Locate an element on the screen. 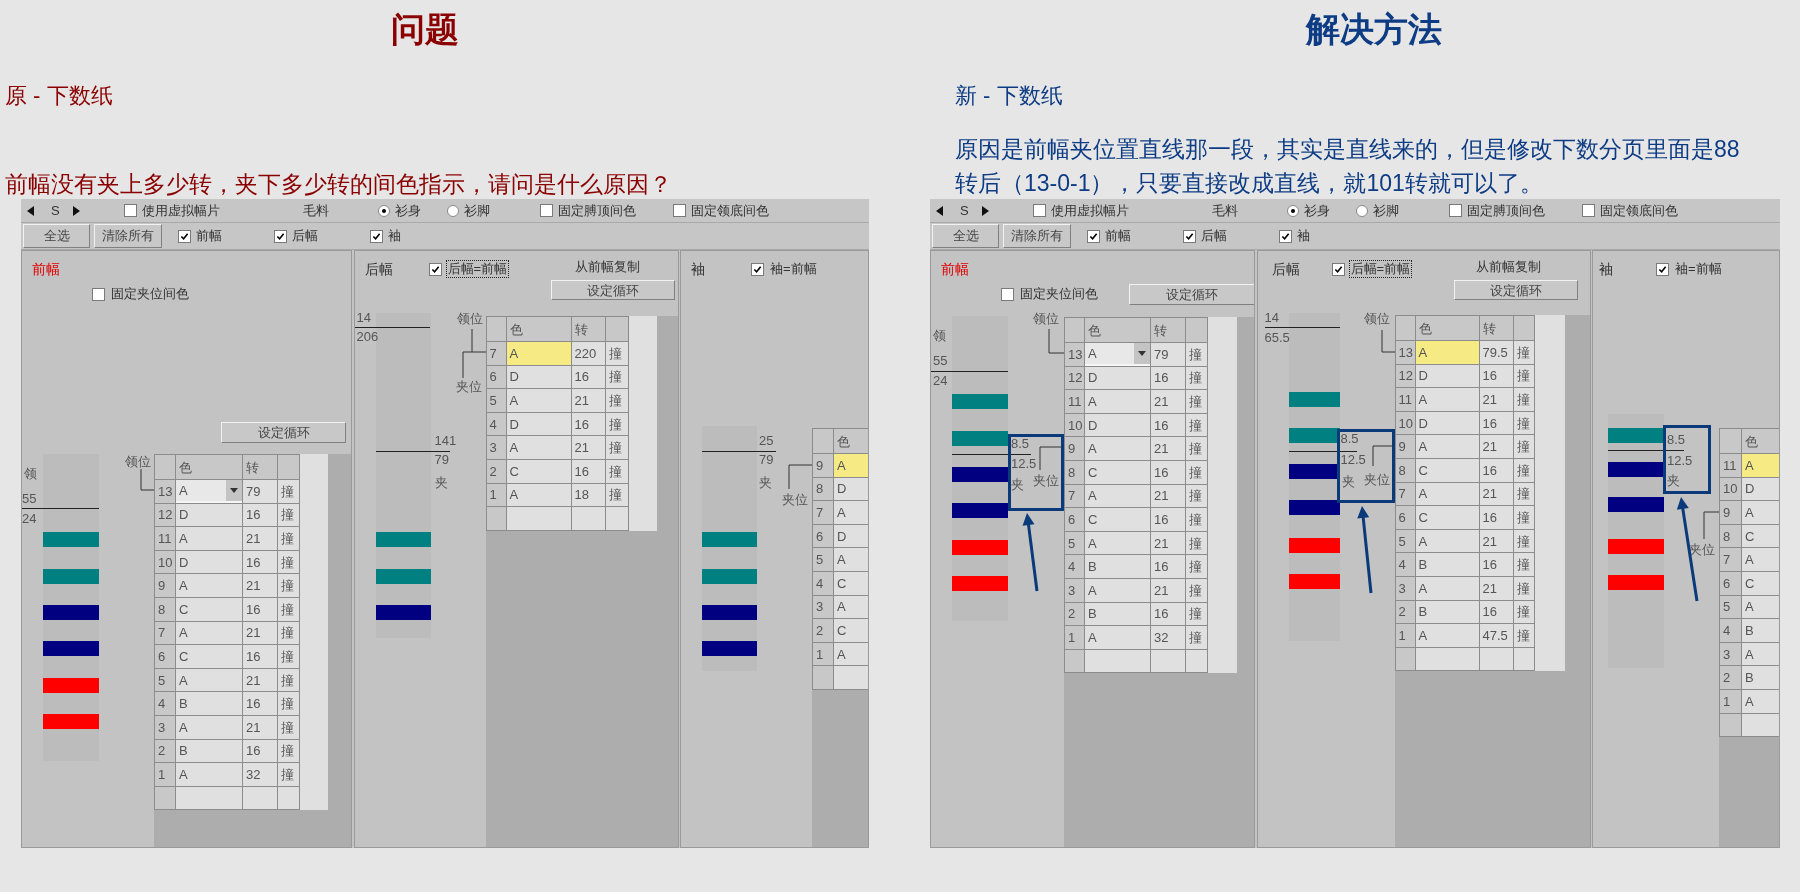 This screenshot has width=1800, height=892. row-number: 1 is located at coordinates (165, 775).